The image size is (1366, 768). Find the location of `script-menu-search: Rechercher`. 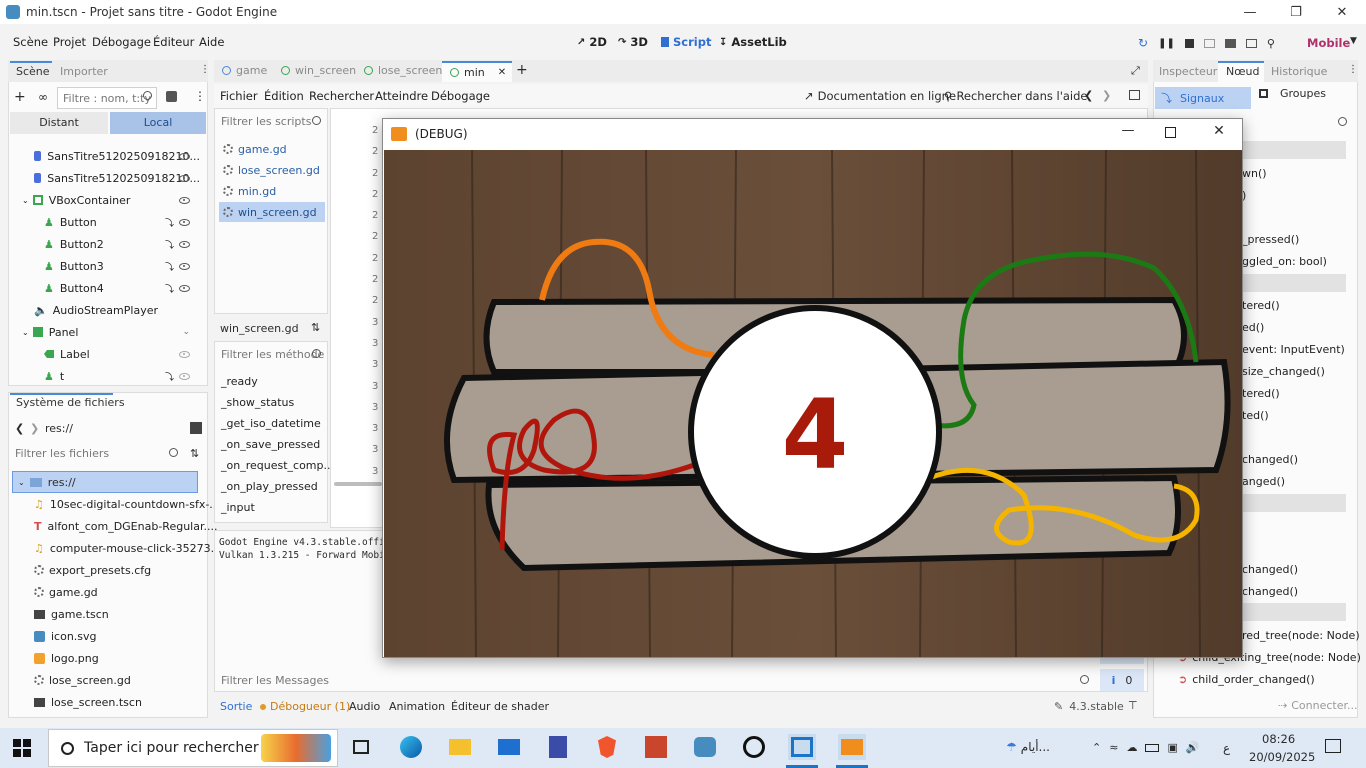

script-menu-search: Rechercher is located at coordinates (341, 96).